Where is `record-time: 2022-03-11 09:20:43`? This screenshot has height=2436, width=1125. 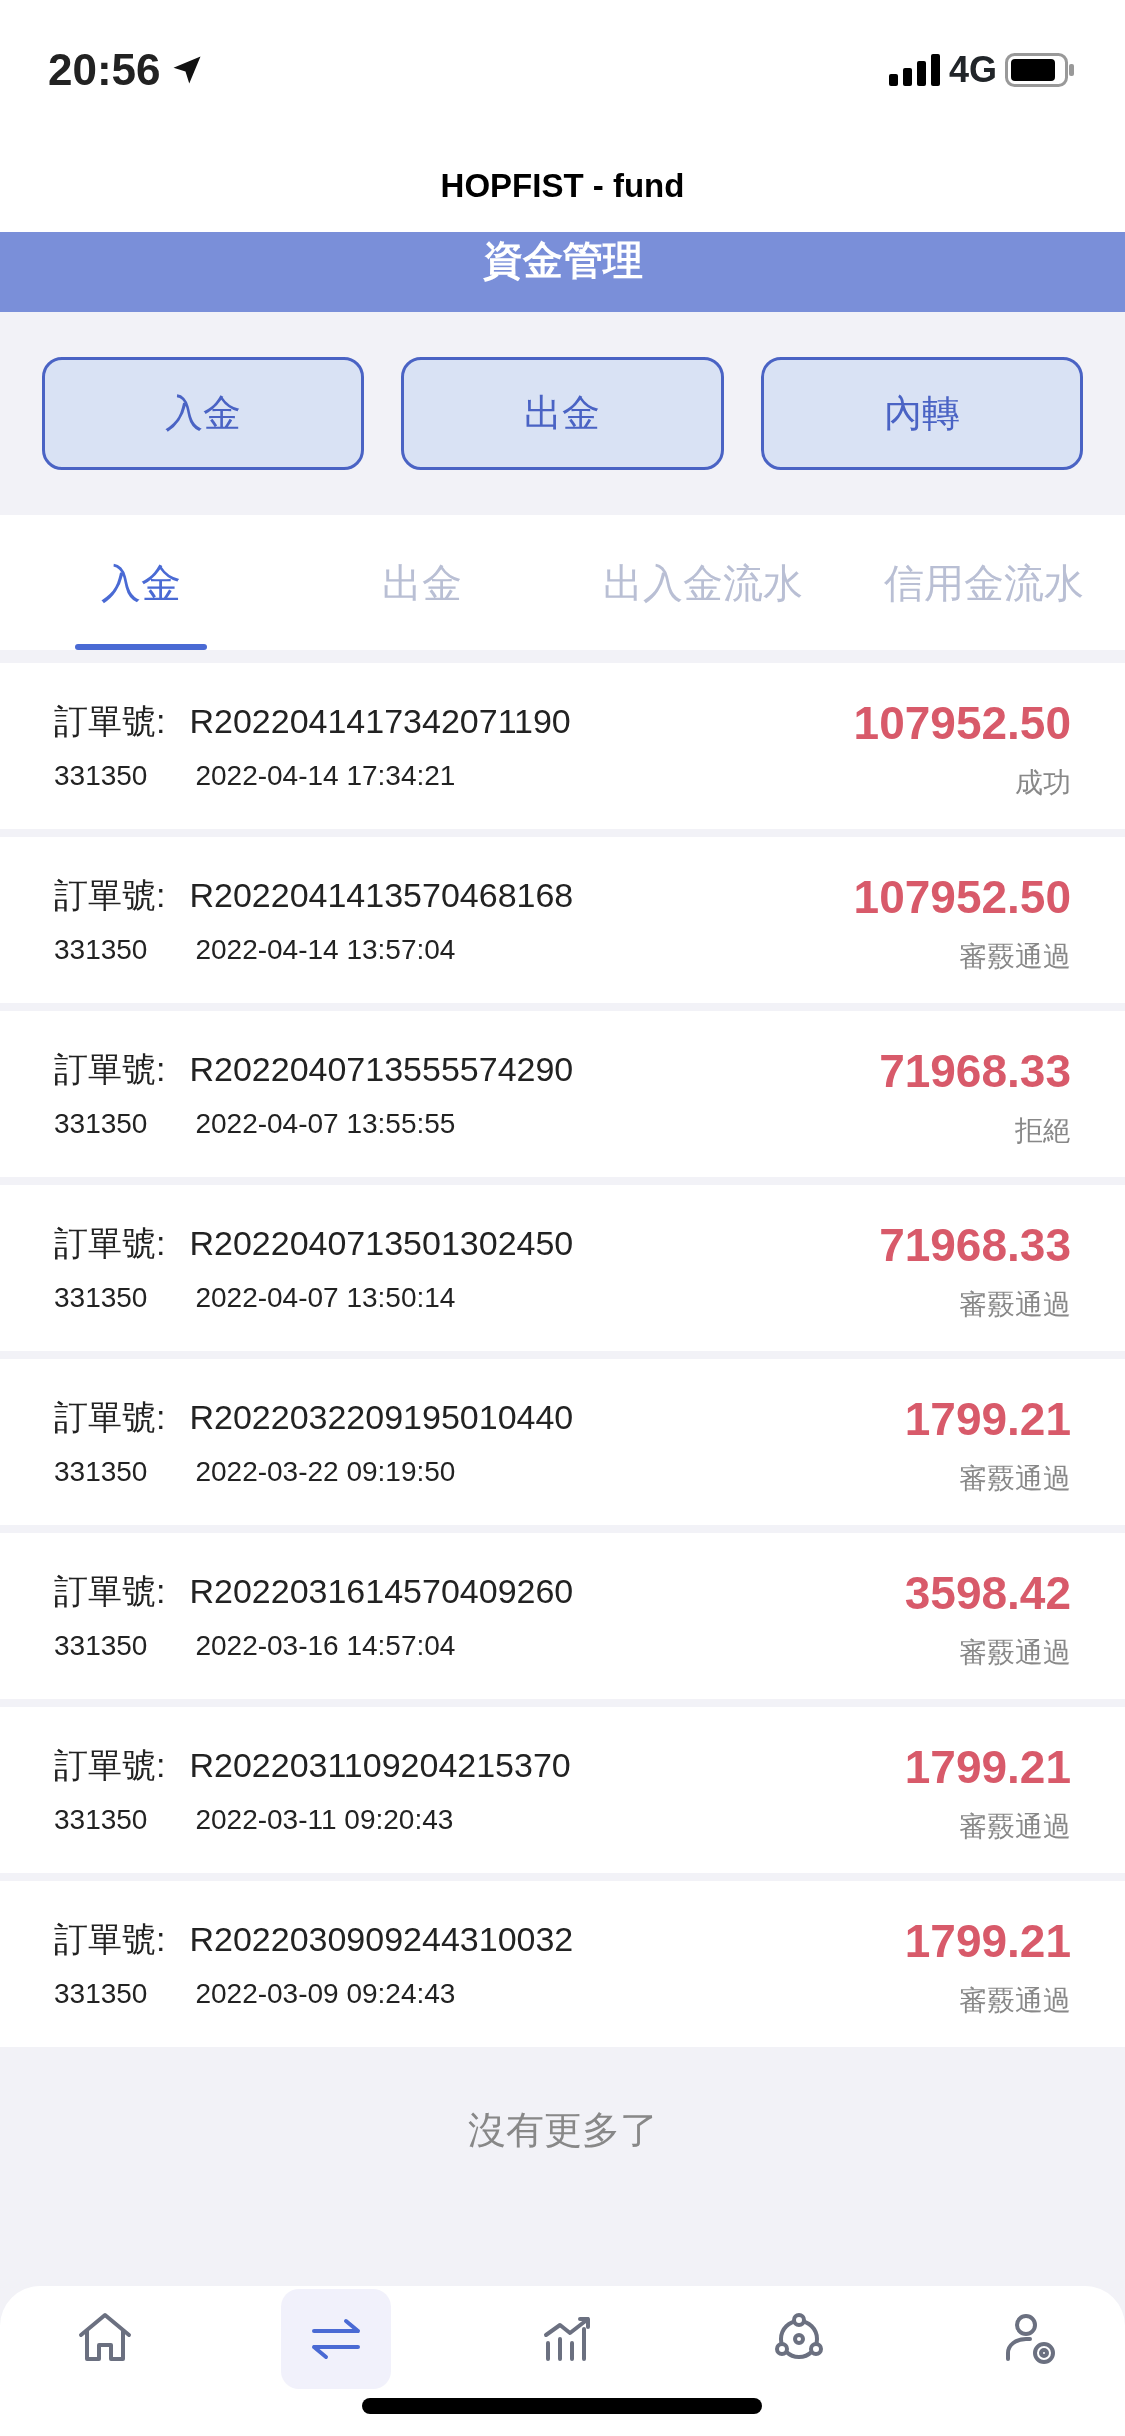
record-time: 2022-03-11 09:20:43 is located at coordinates (324, 1819).